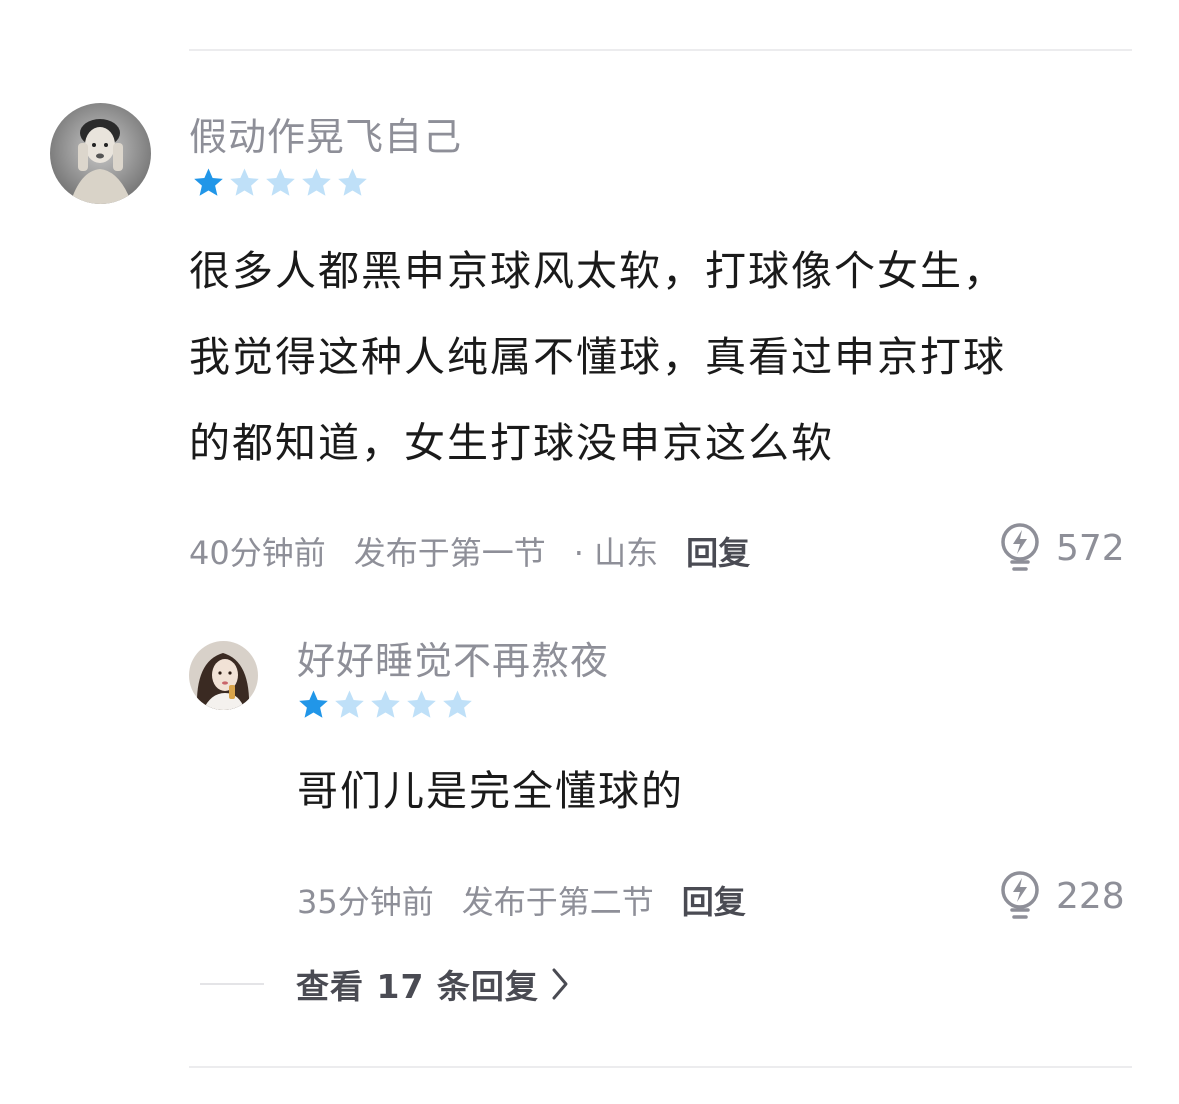  Describe the element at coordinates (365, 902) in the screenshot. I see `reply-time: 35分钟前` at that location.